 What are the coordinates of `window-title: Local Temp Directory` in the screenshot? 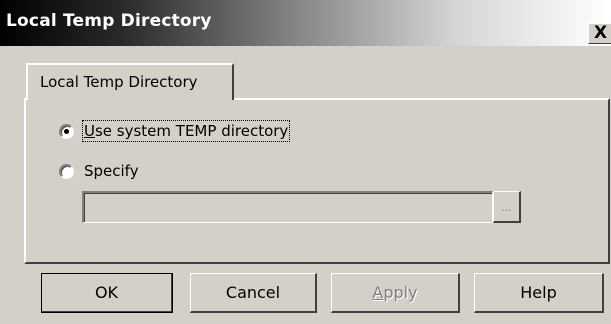 It's located at (109, 21).